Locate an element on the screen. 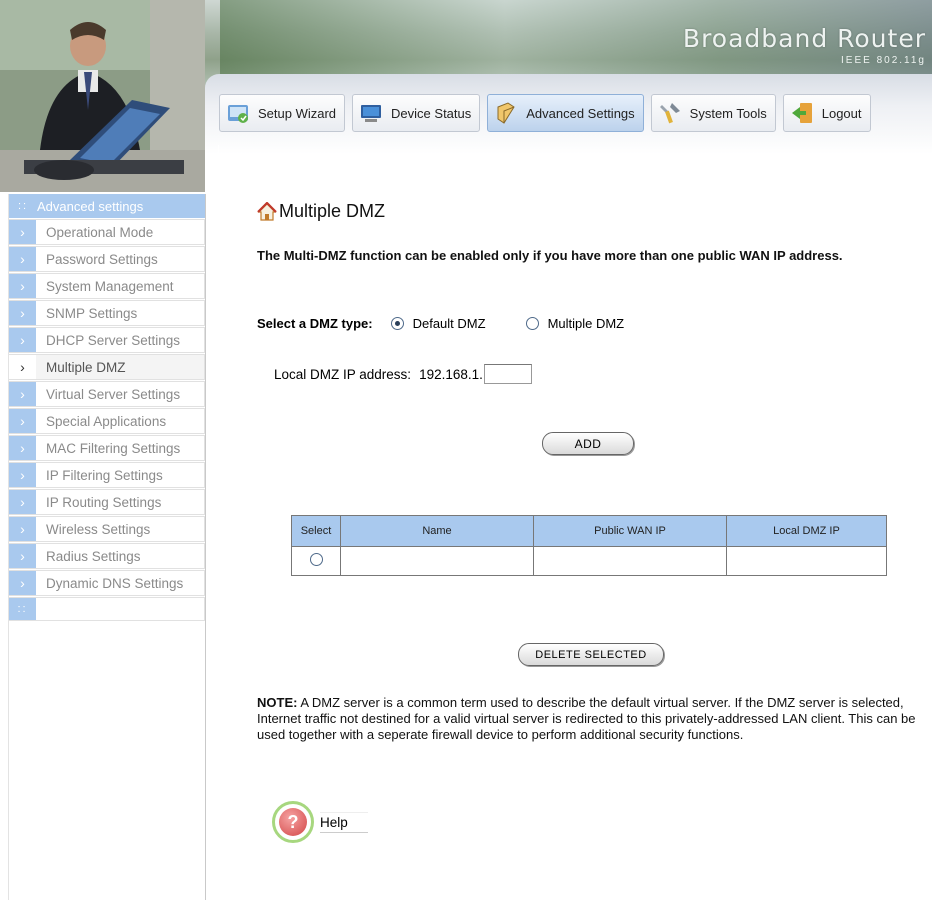 The width and height of the screenshot is (932, 900). radio-button-checked is located at coordinates (397, 323).